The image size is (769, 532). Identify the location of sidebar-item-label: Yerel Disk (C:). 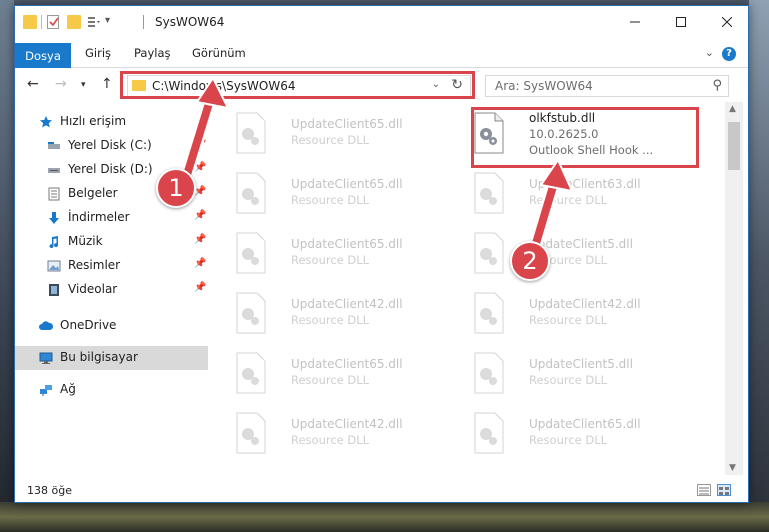
(110, 145).